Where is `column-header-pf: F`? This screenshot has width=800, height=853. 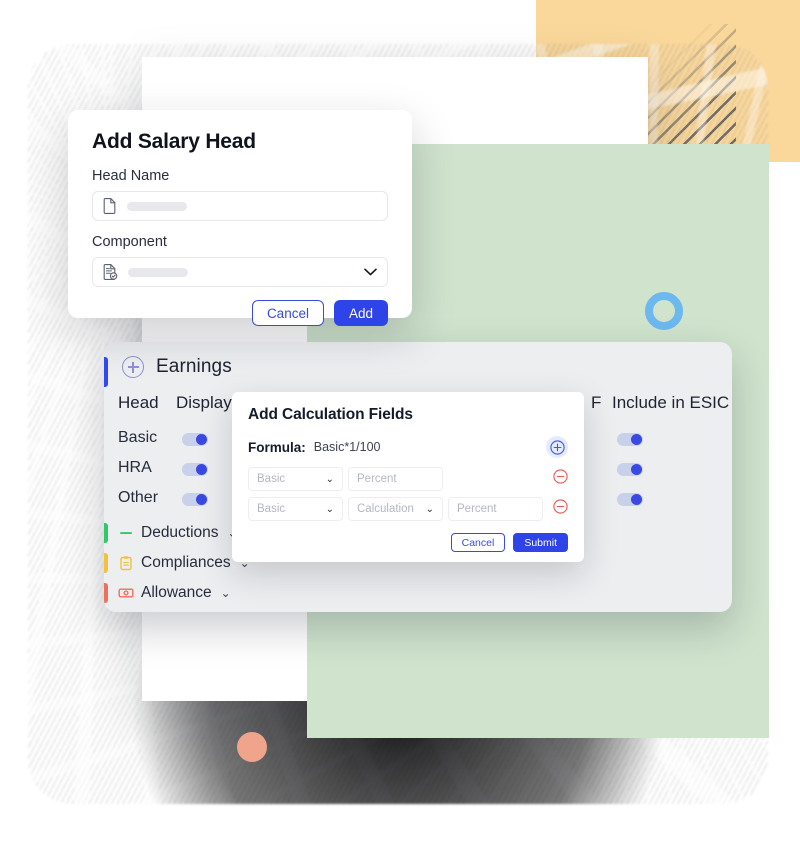
column-header-pf: F is located at coordinates (596, 402).